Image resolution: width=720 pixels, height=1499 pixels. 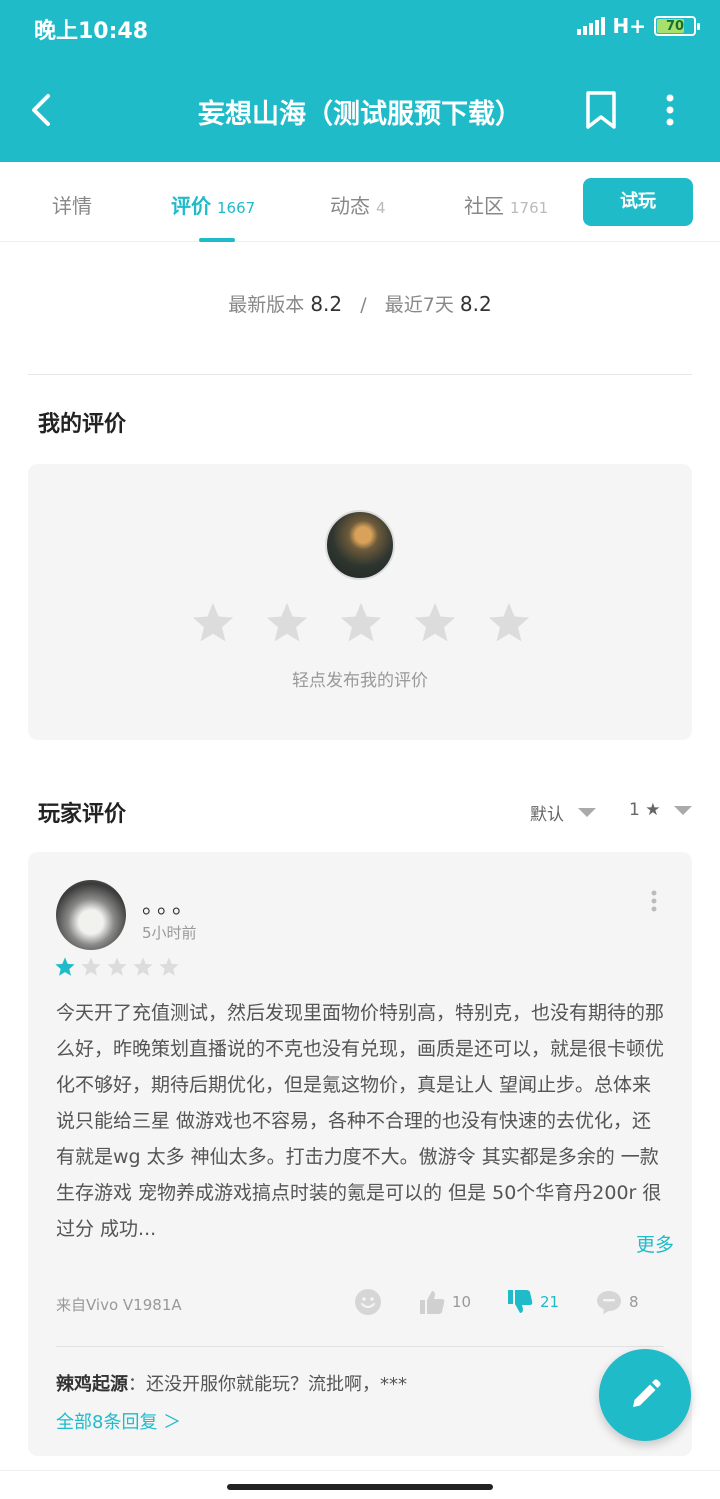 What do you see at coordinates (360, 678) in the screenshot?
I see `post-review-prompt: 轻点发布我的评价` at bounding box center [360, 678].